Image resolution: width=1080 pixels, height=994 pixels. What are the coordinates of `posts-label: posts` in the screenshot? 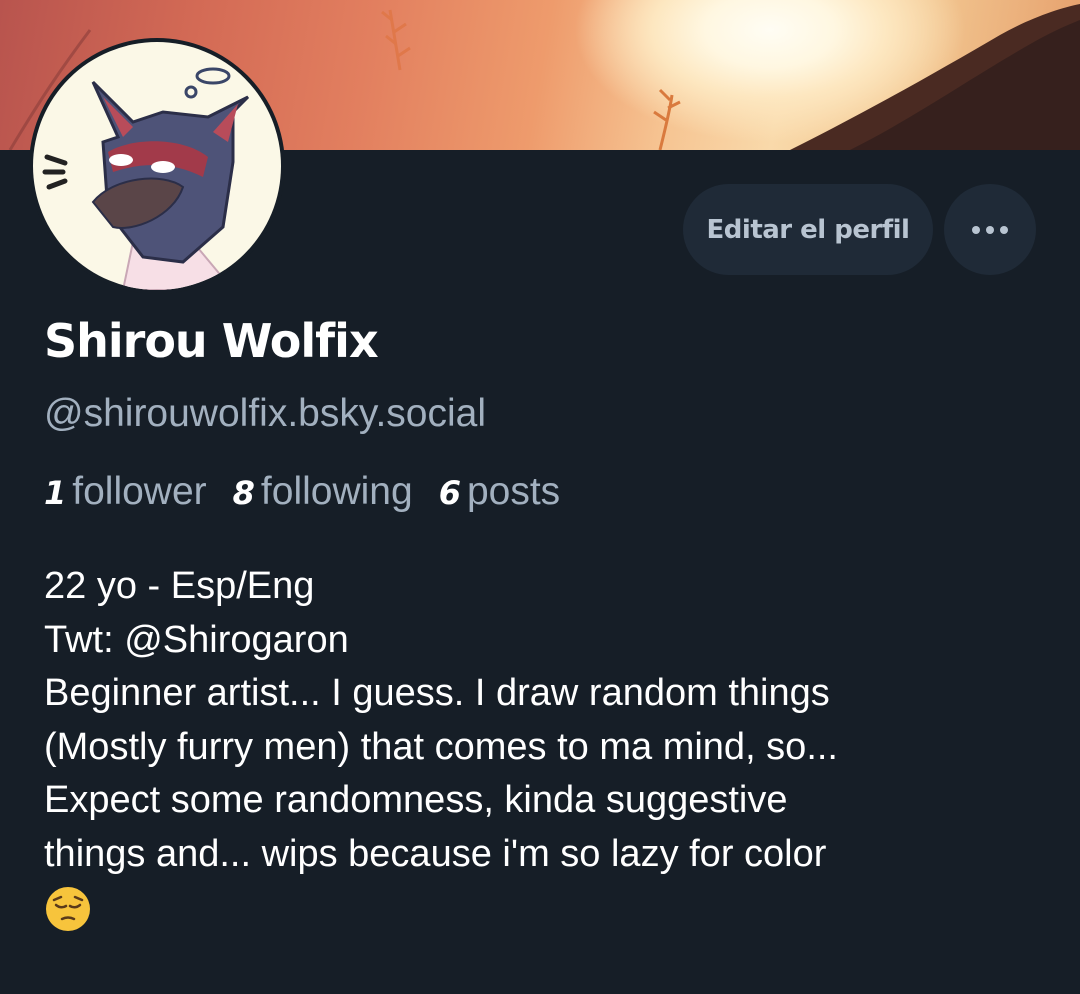 It's located at (513, 491).